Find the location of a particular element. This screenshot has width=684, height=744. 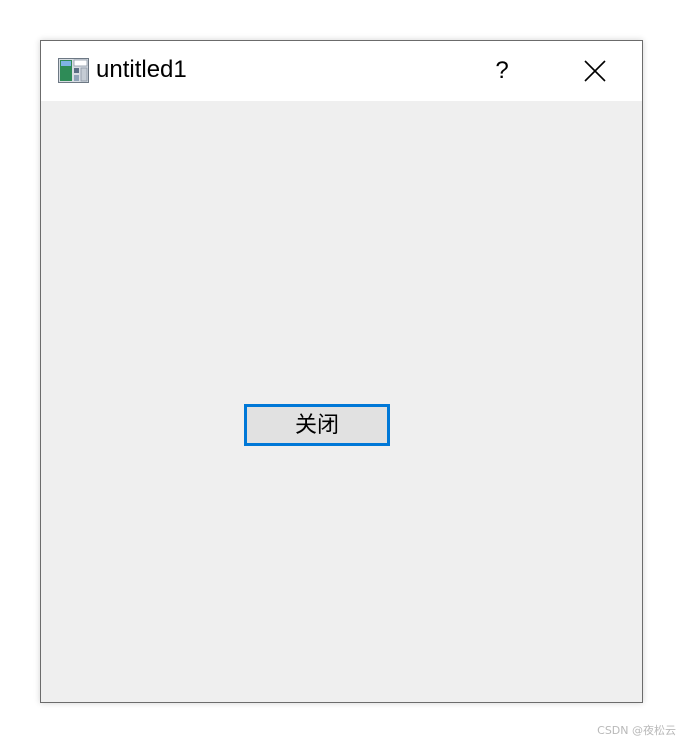

watermark: CSDN @夜松云 is located at coordinates (636, 730).